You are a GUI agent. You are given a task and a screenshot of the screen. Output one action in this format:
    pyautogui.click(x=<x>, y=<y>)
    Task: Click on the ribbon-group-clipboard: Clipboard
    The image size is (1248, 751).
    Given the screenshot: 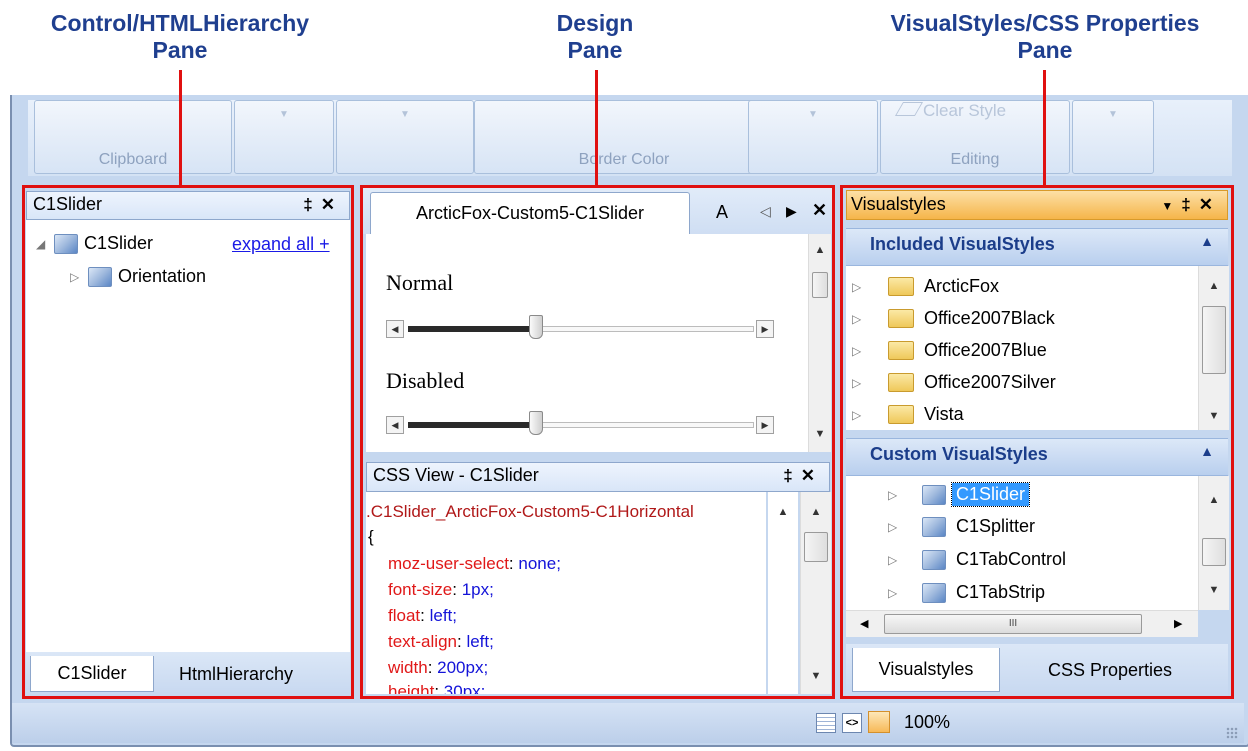 What is the action you would take?
    pyautogui.click(x=133, y=137)
    